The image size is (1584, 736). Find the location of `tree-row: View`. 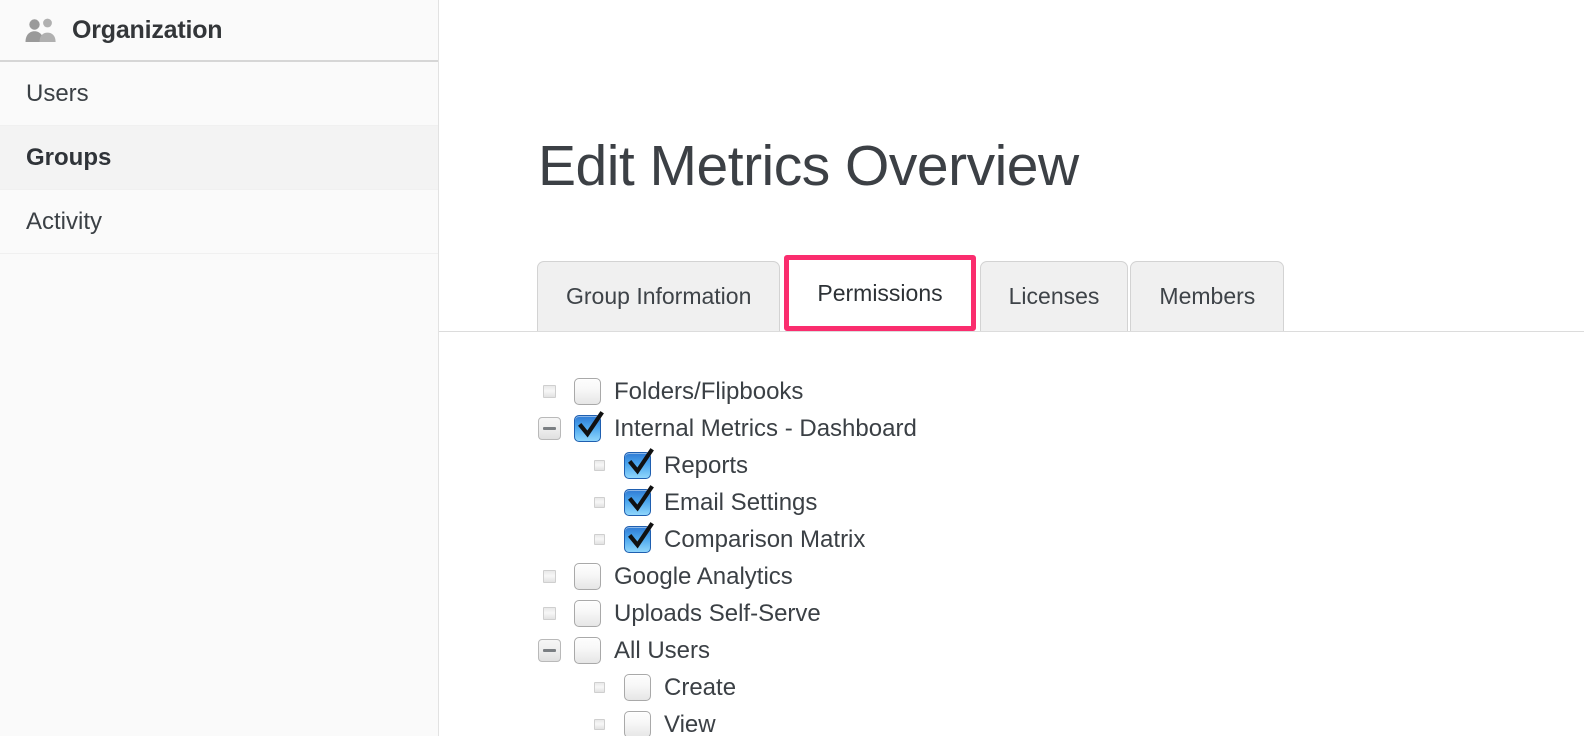

tree-row: View is located at coordinates (987, 721).